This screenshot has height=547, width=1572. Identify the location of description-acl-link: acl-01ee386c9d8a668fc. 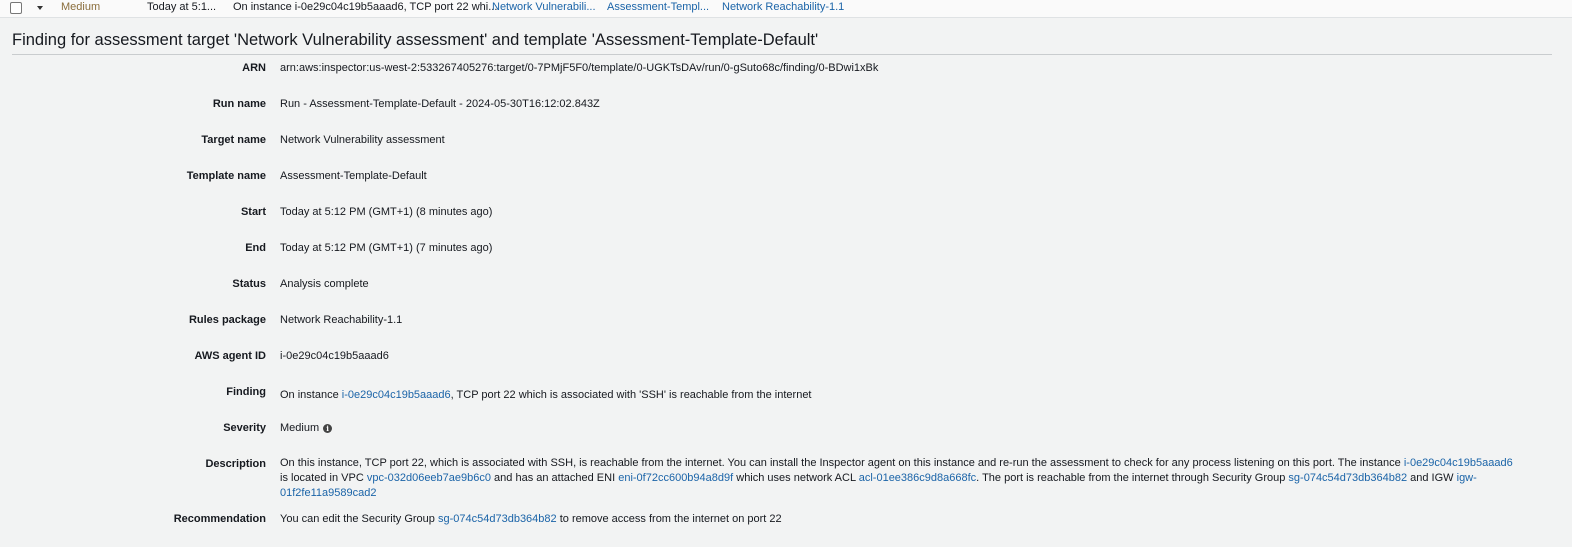
(917, 478).